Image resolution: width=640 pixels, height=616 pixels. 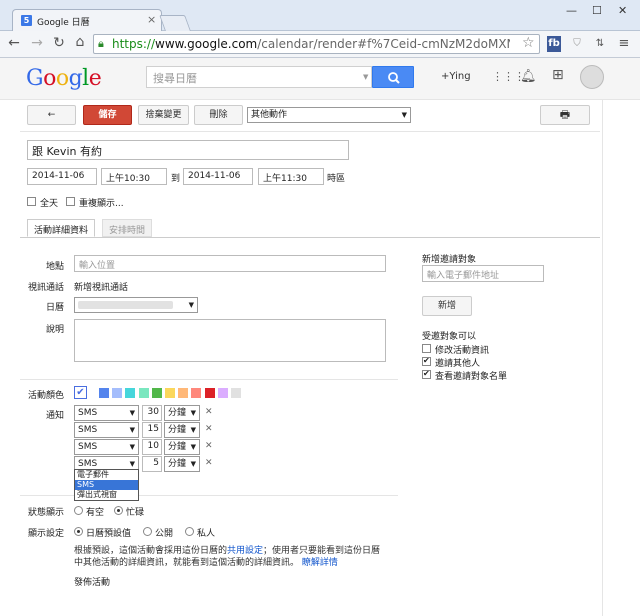 I want to click on publish-event-link: 發佈活動, so click(x=92, y=581).